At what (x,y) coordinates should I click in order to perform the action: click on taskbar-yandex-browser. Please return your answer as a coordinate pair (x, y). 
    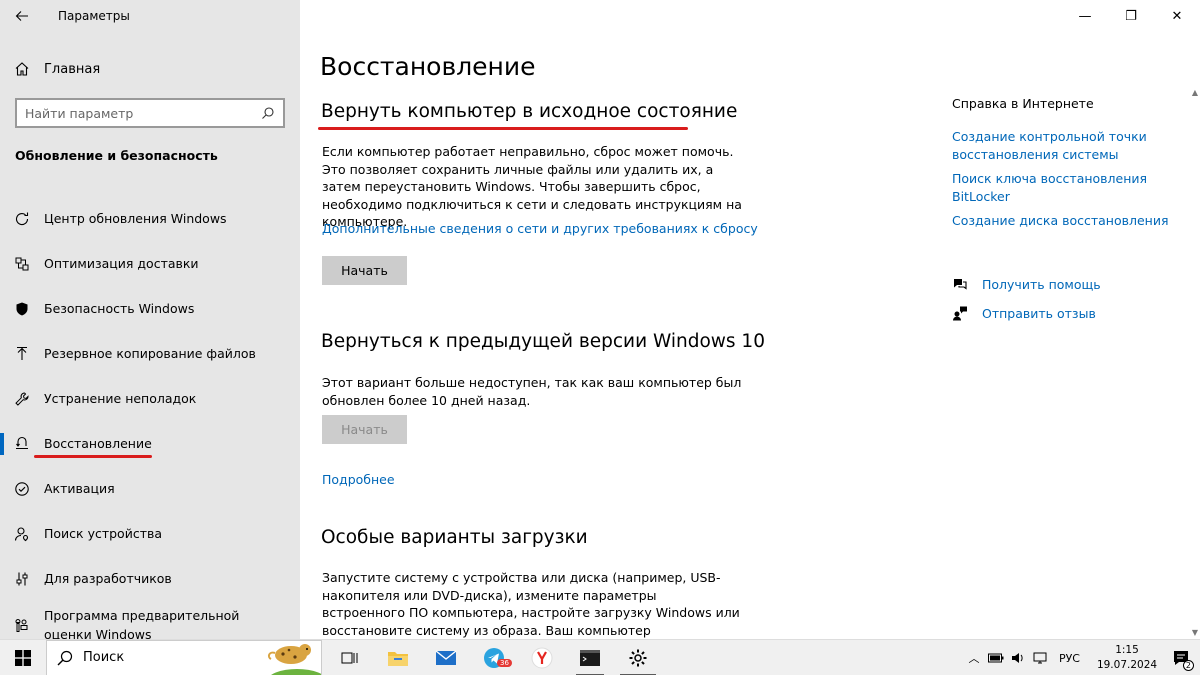
    Looking at the image, I should click on (542, 657).